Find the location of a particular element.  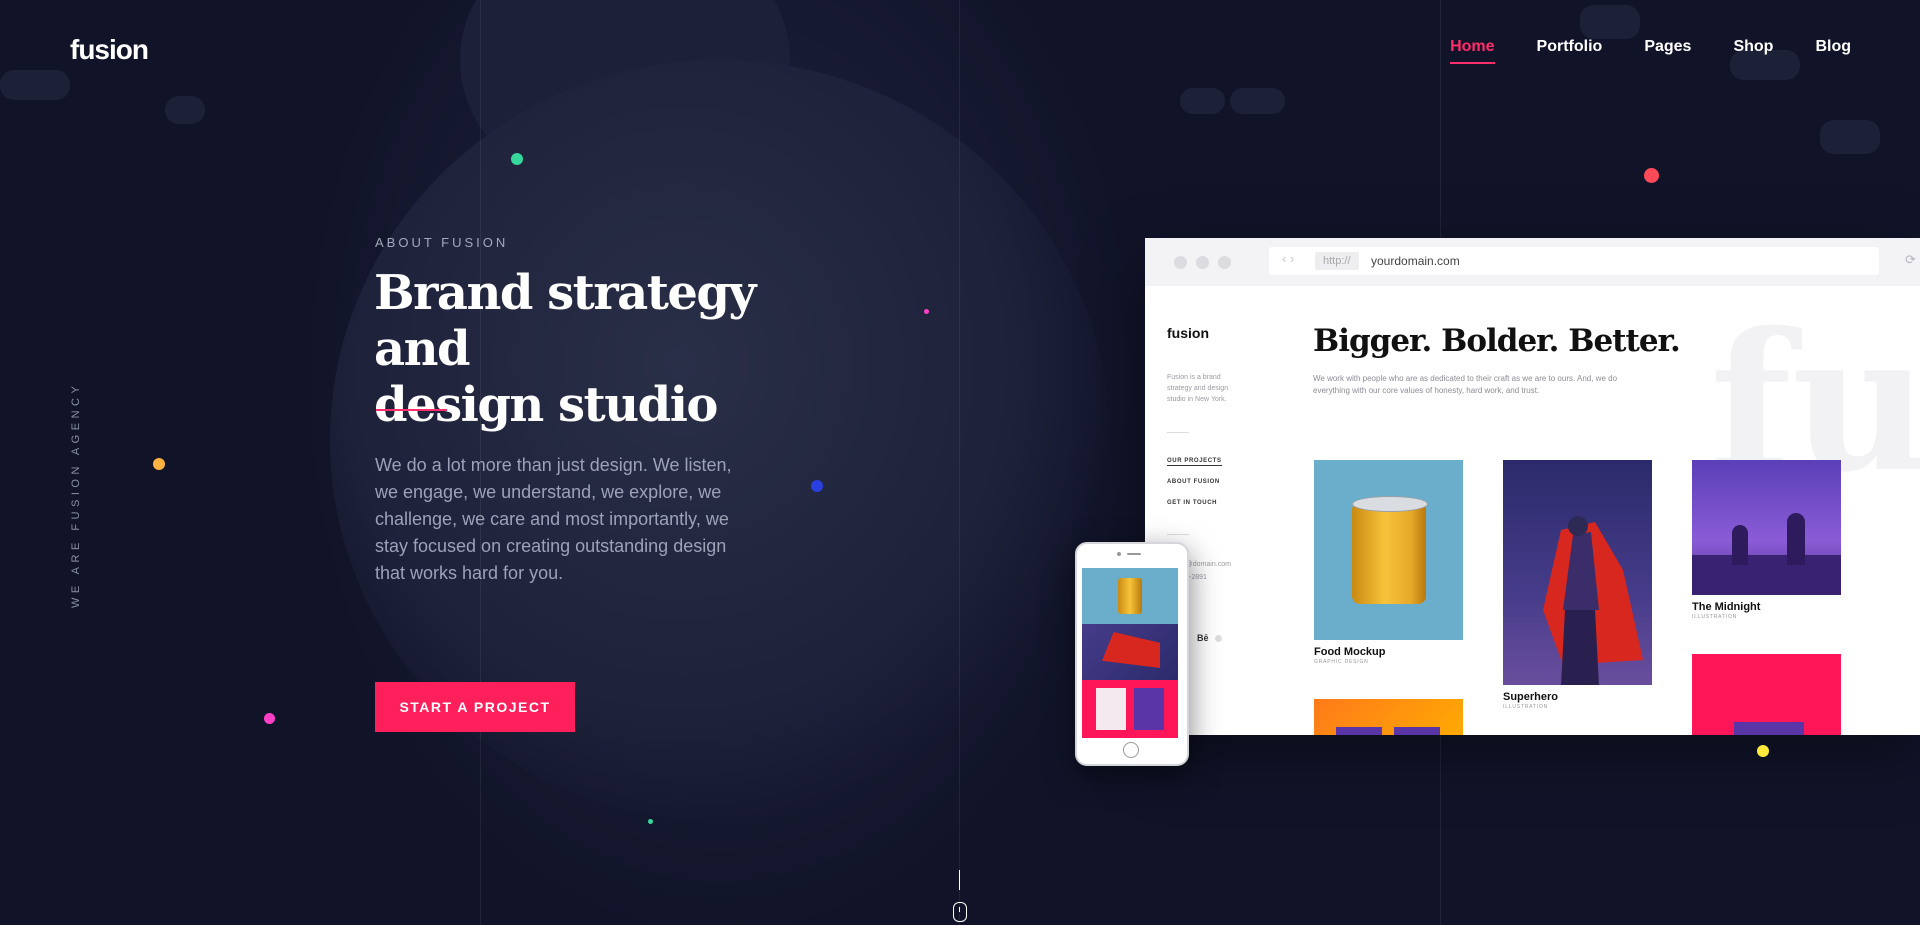

phone-home-button is located at coordinates (1131, 750).